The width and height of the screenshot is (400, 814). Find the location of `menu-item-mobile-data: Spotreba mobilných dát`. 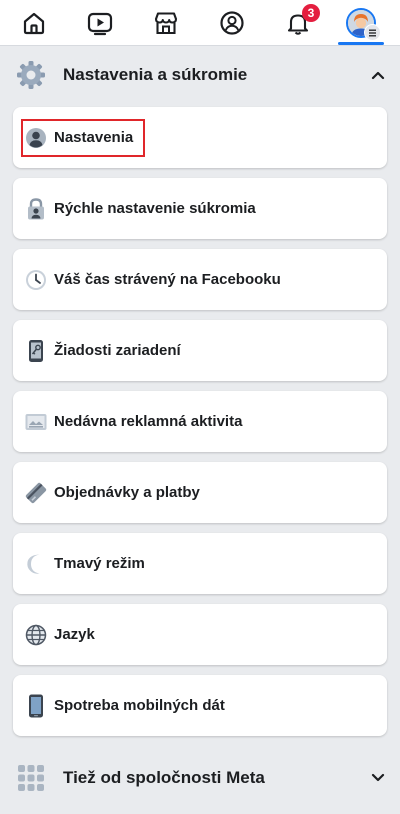

menu-item-mobile-data: Spotreba mobilných dát is located at coordinates (200, 705).